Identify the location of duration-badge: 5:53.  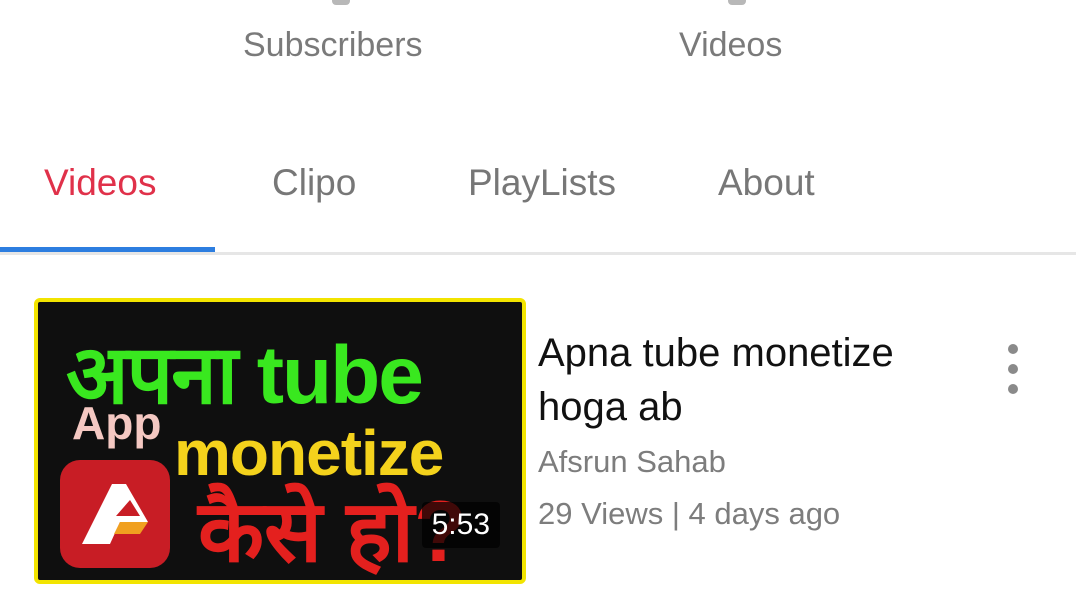
(460, 525).